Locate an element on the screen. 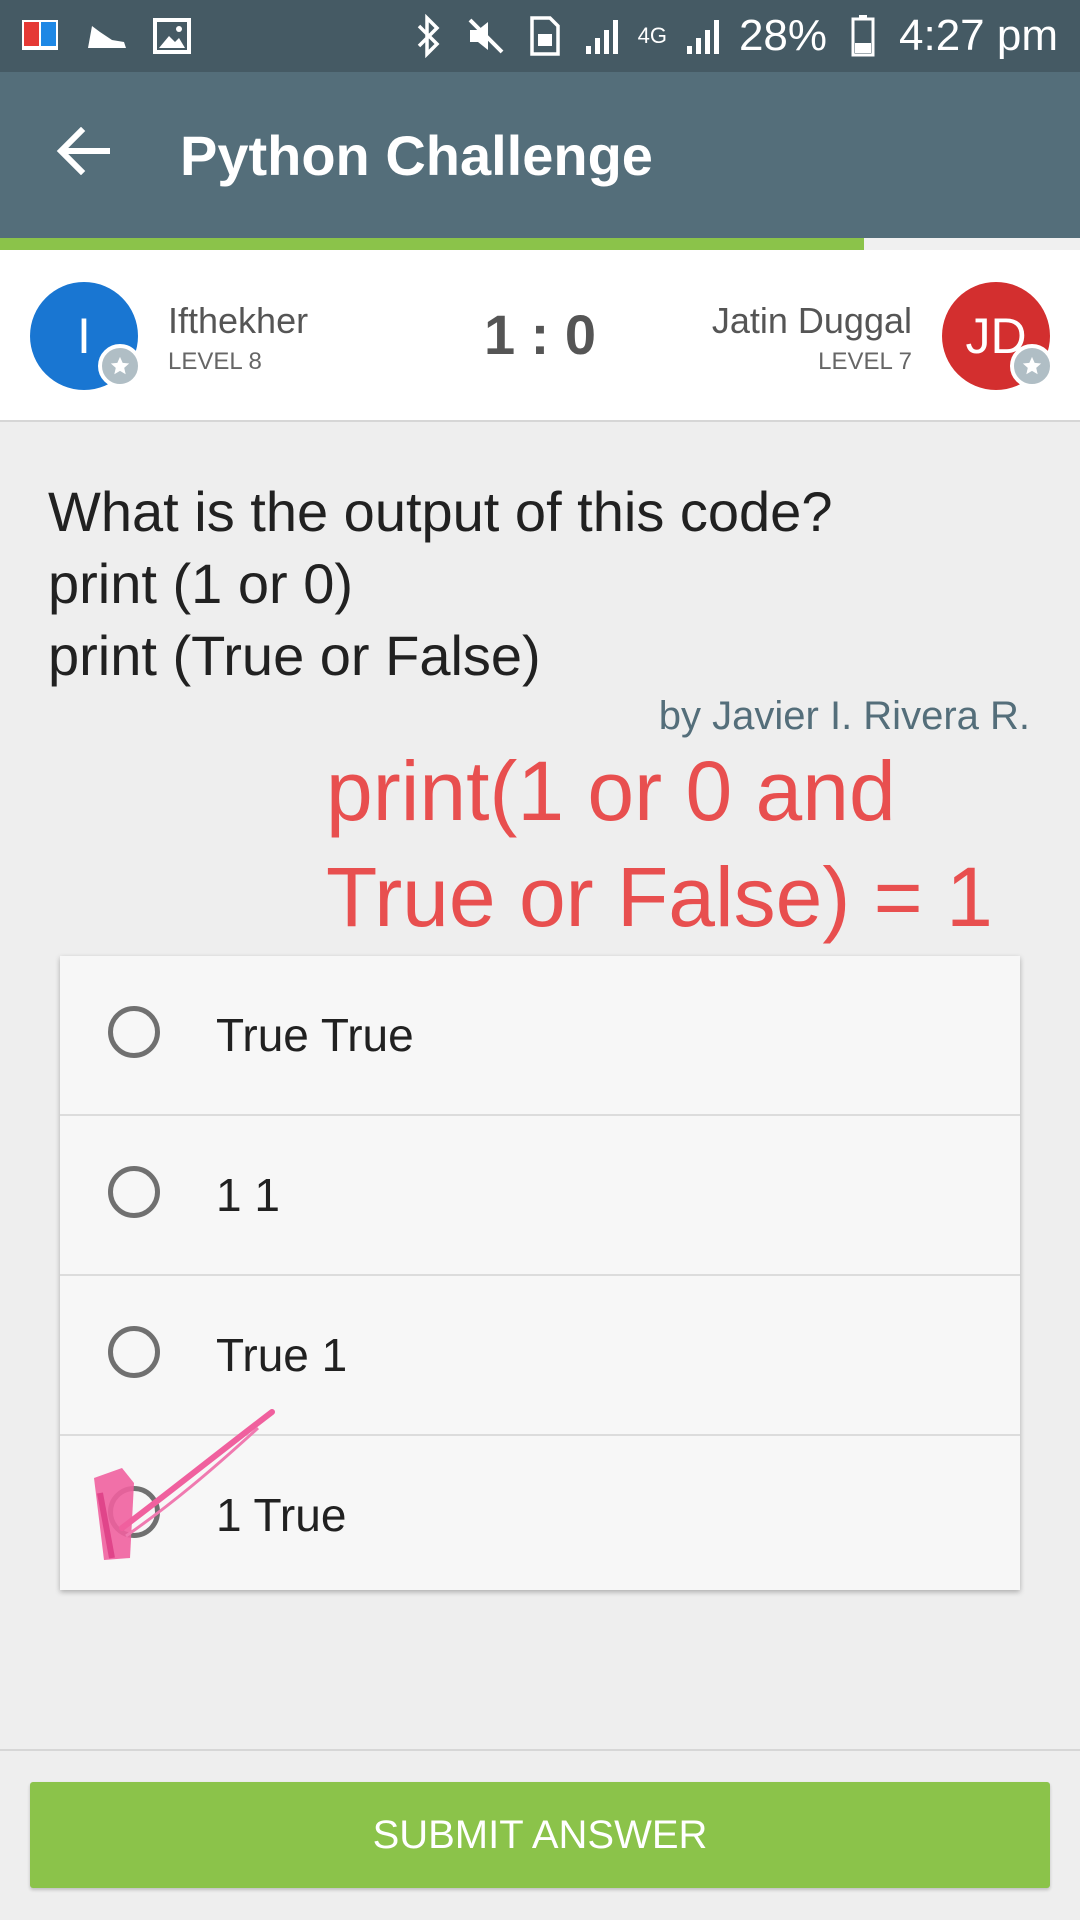  question-author: by Javier I. Rivera R. is located at coordinates (844, 716).